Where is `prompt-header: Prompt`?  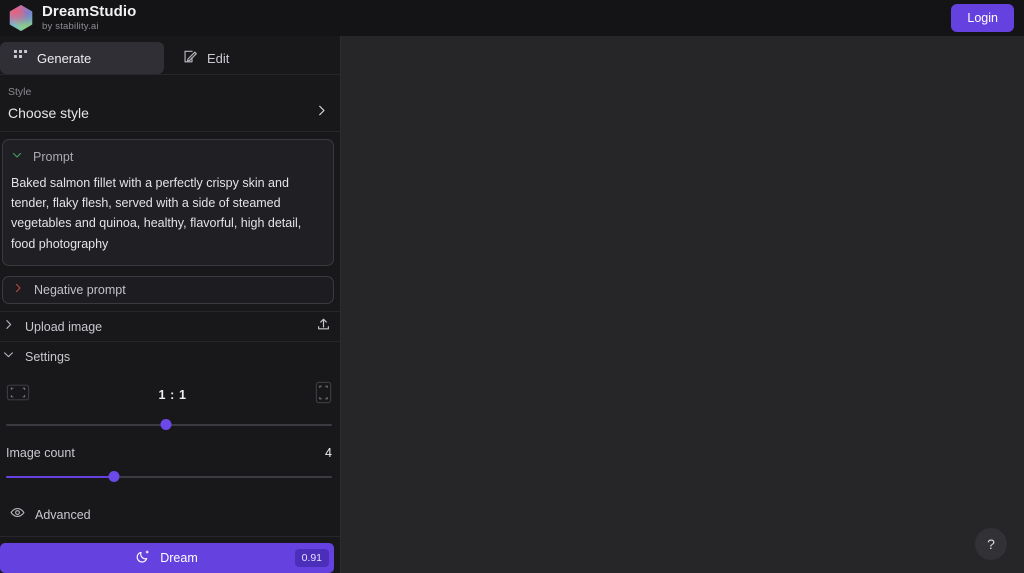 prompt-header: Prompt is located at coordinates (168, 157).